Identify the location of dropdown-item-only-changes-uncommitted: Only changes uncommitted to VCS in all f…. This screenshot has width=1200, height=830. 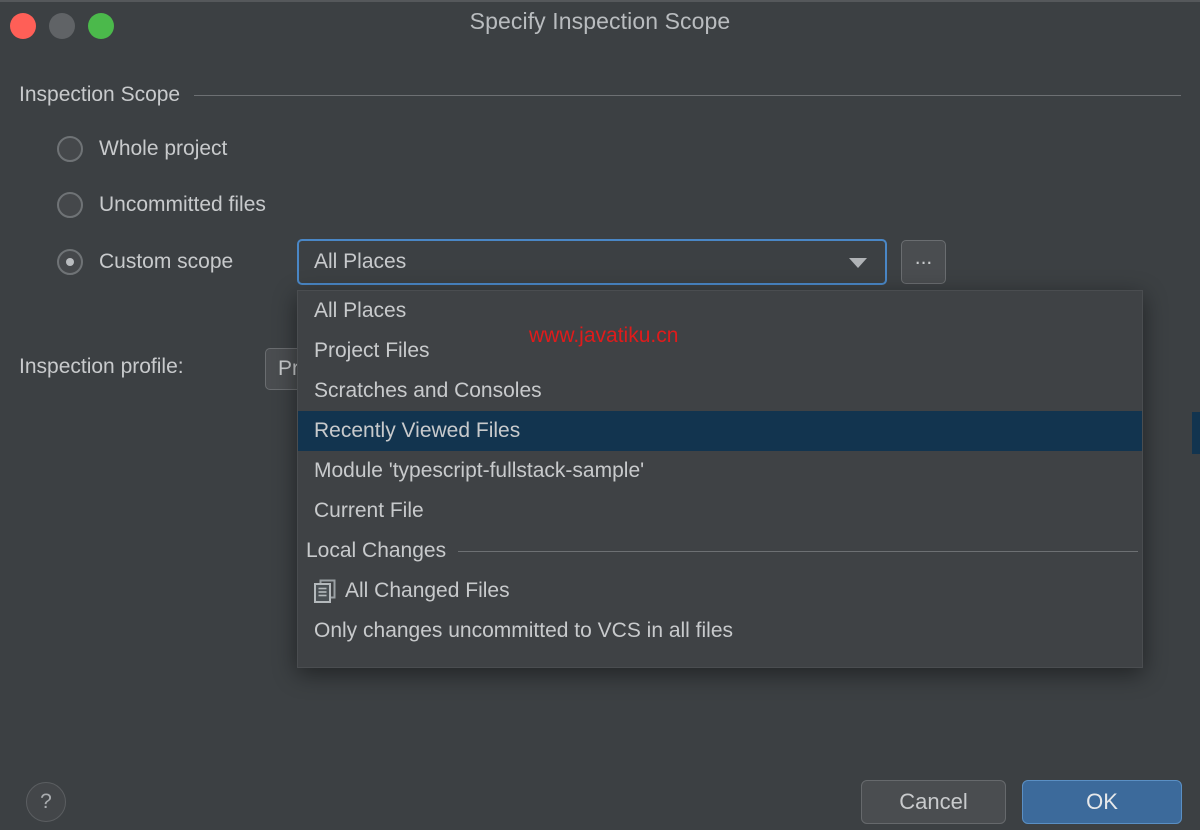
(720, 631).